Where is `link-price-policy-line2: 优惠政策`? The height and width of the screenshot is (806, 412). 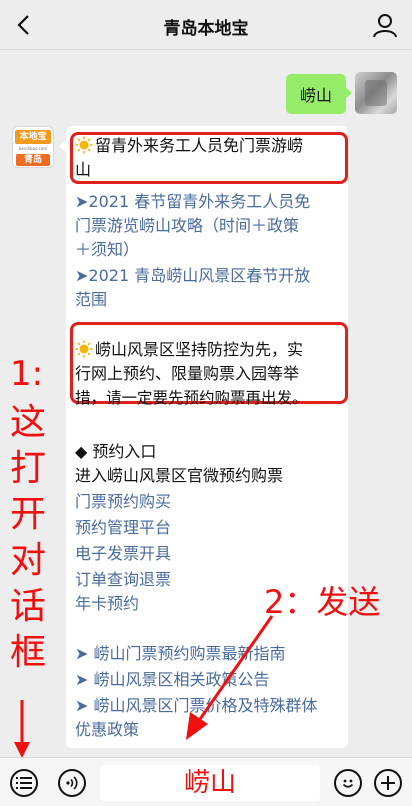
link-price-policy-line2: 优惠政策 is located at coordinates (107, 730).